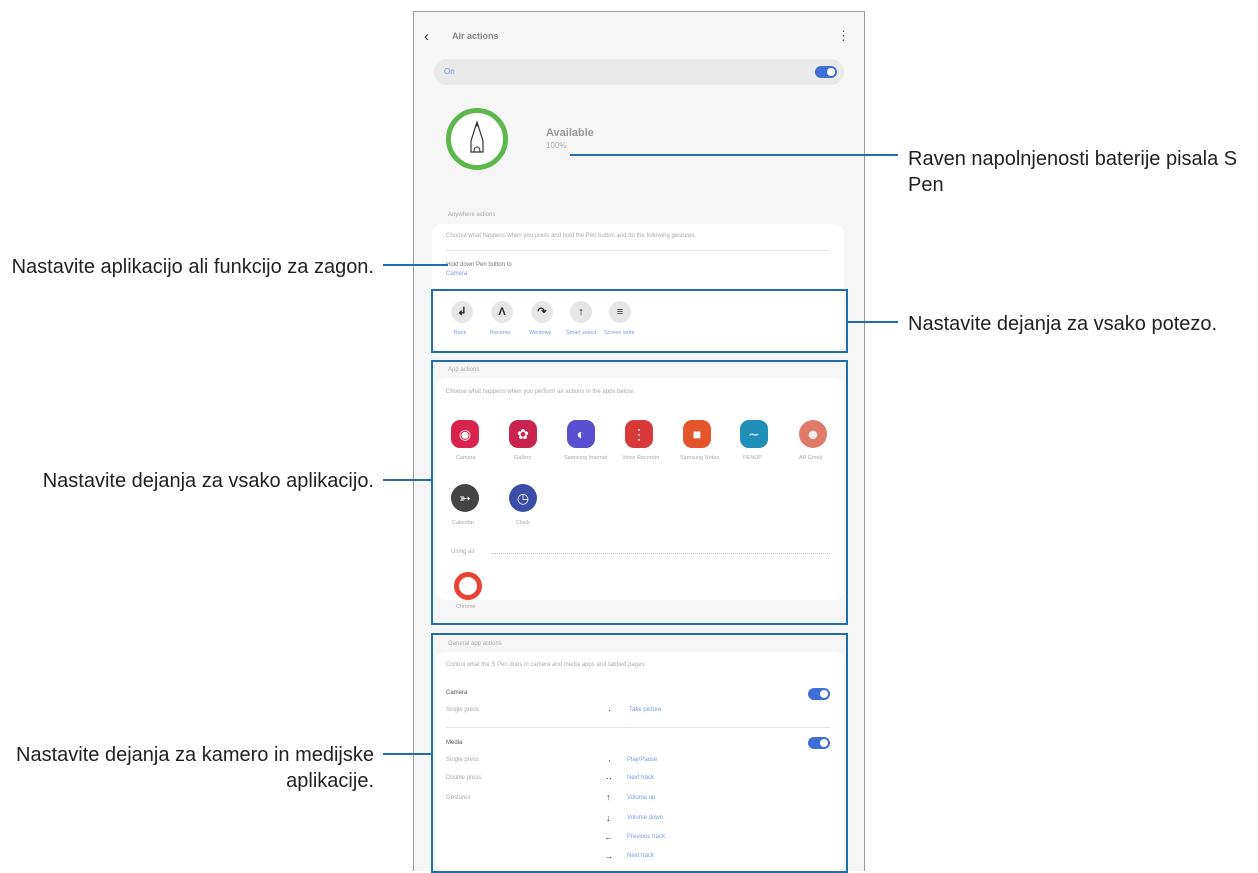 The width and height of the screenshot is (1258, 873). Describe the element at coordinates (843, 36) in the screenshot. I see `more-options-icon: ⋮` at that location.